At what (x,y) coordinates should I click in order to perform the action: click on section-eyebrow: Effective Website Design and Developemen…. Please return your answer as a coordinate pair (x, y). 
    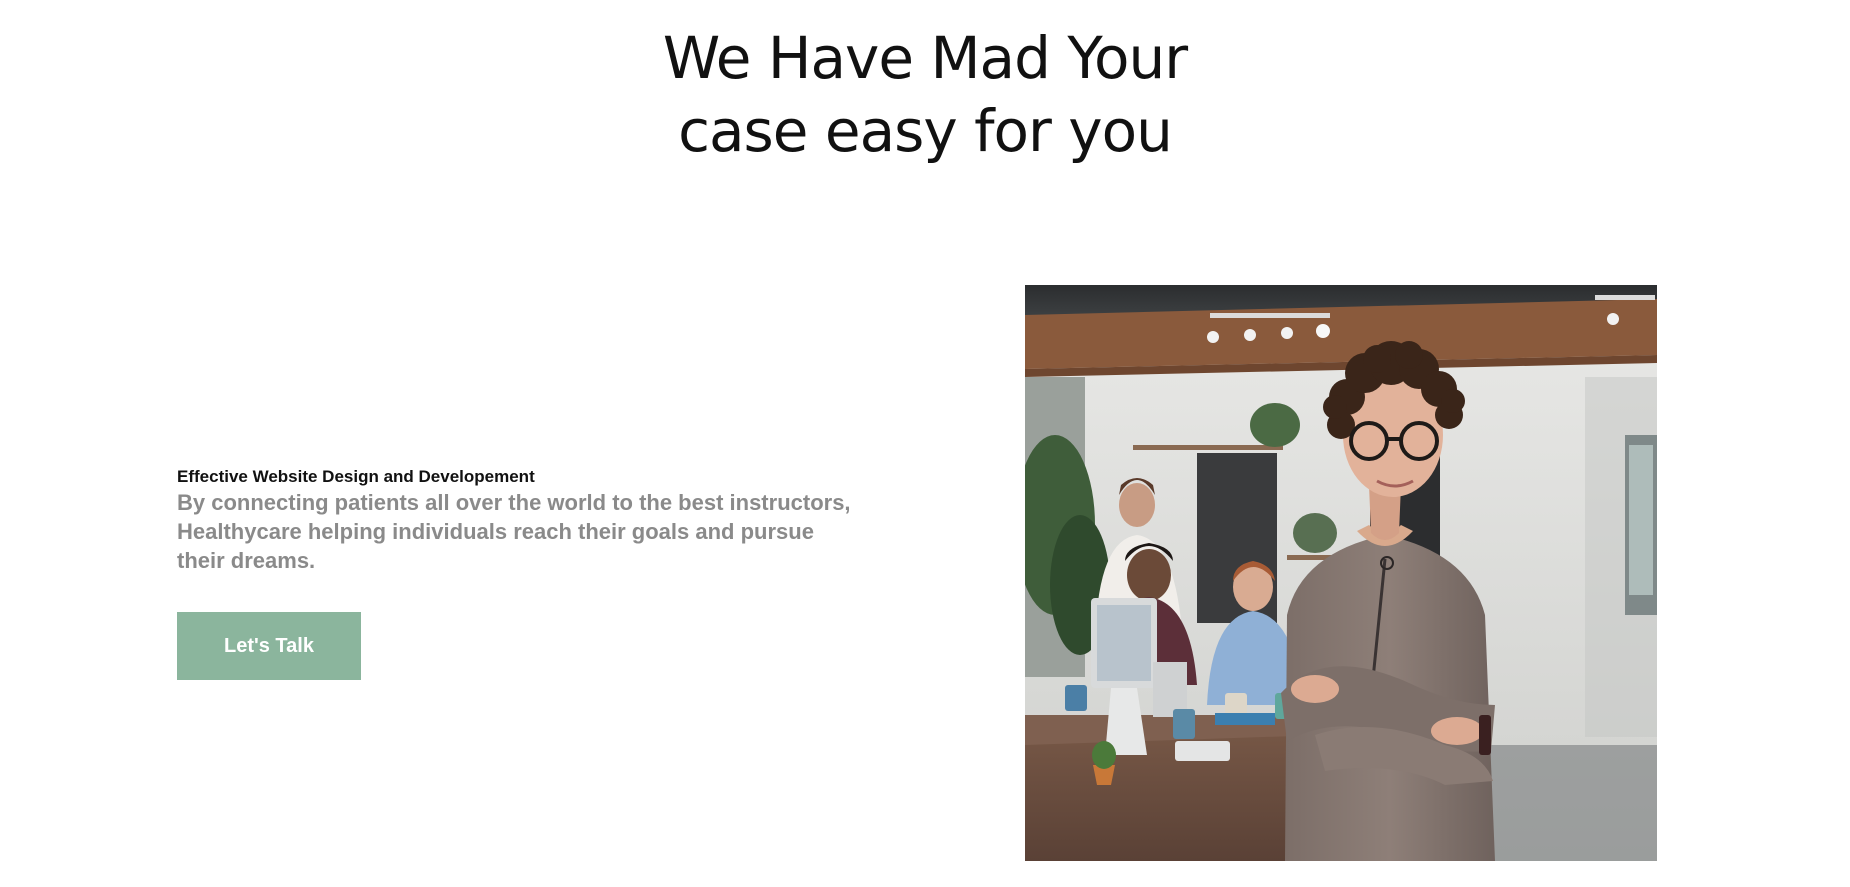
    Looking at the image, I should click on (356, 476).